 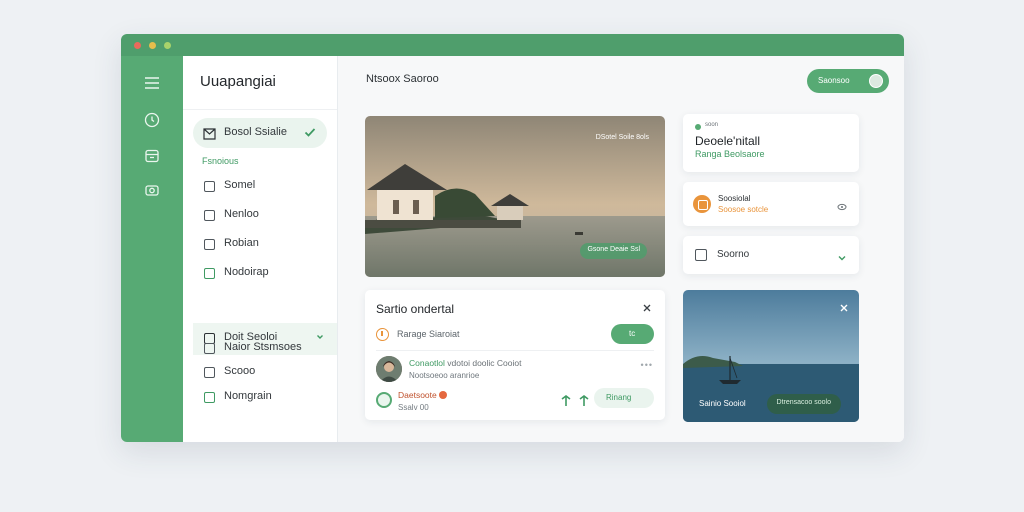 What do you see at coordinates (415, 309) in the screenshot?
I see `dialog-title: Sartio ondertal` at bounding box center [415, 309].